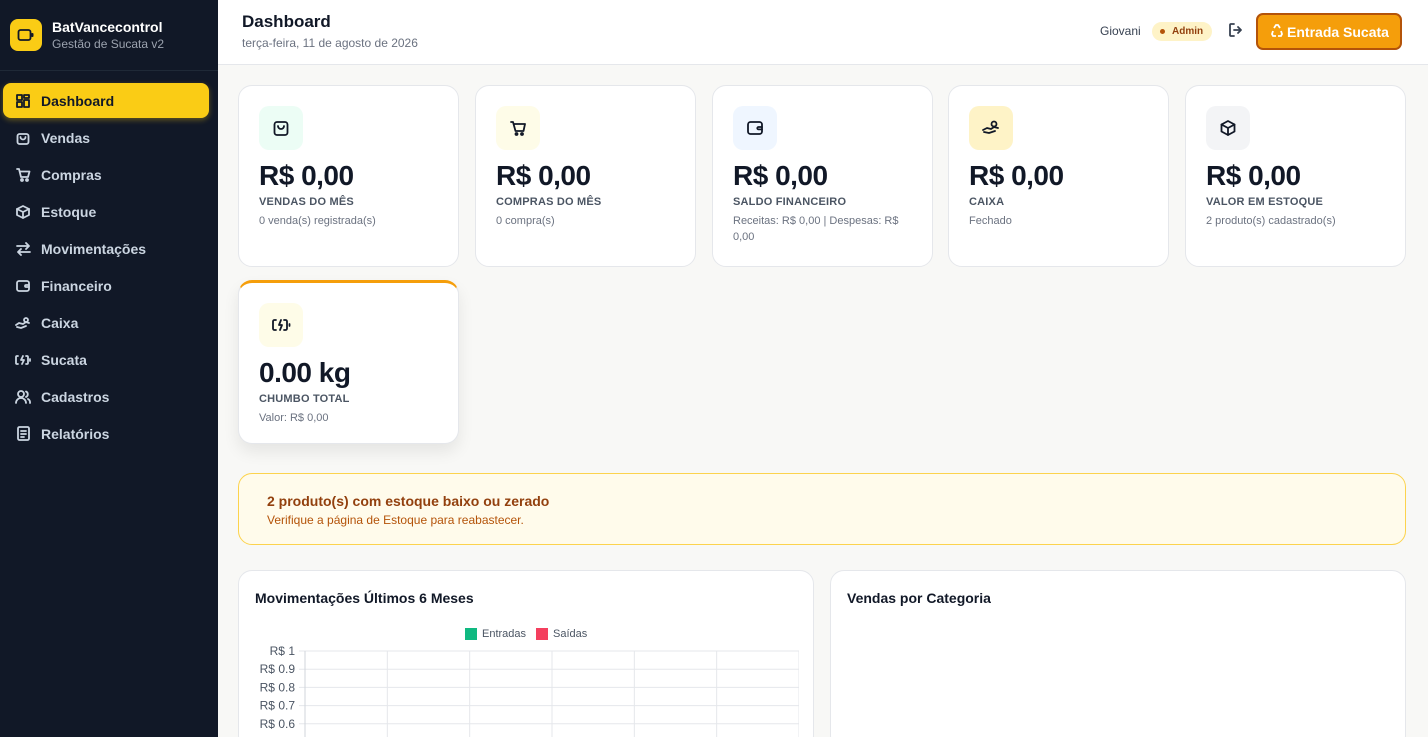  What do you see at coordinates (570, 634) in the screenshot?
I see `legend-label-saidas: Saídas` at bounding box center [570, 634].